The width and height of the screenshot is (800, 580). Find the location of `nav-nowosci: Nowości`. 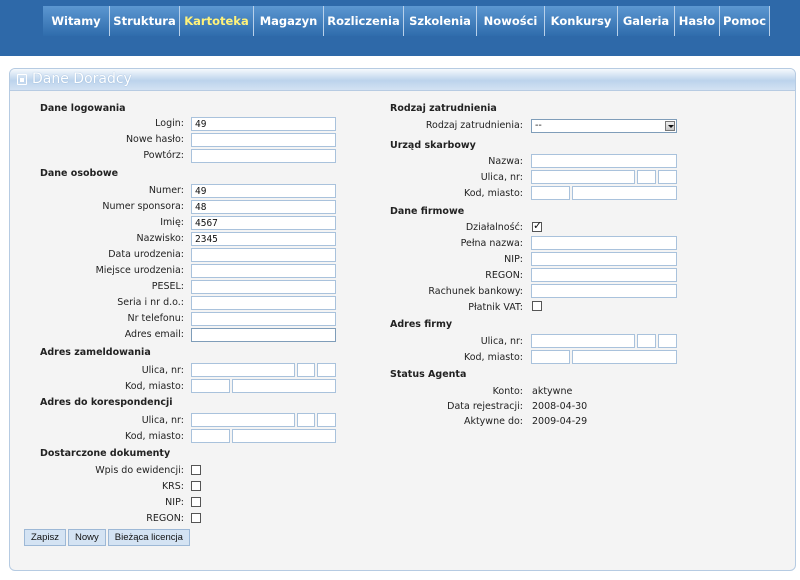

nav-nowosci: Nowości is located at coordinates (511, 21).